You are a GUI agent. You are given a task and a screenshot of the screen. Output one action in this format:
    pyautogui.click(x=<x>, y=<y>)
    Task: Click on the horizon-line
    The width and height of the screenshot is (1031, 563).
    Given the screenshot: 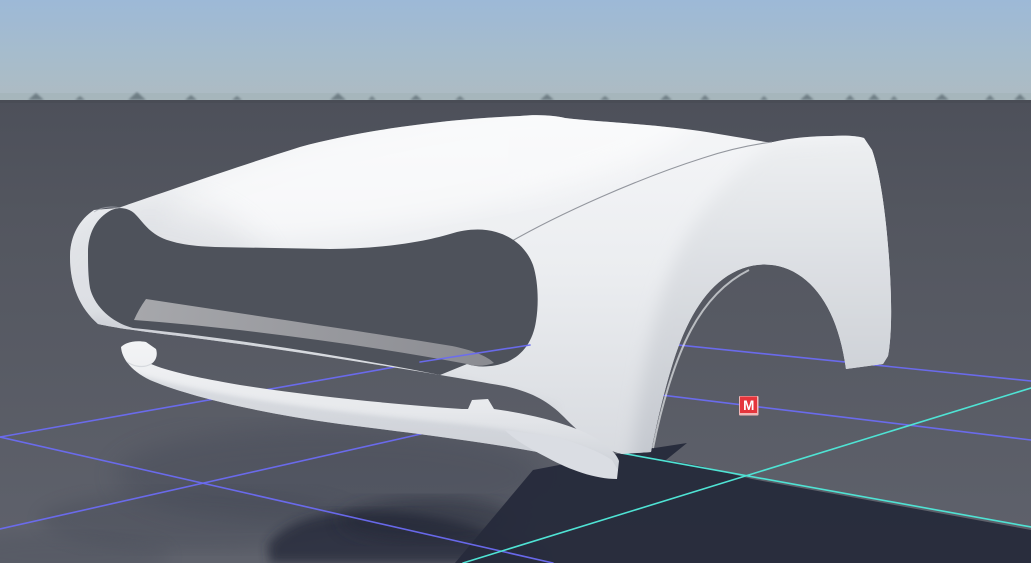 What is the action you would take?
    pyautogui.click(x=515, y=101)
    